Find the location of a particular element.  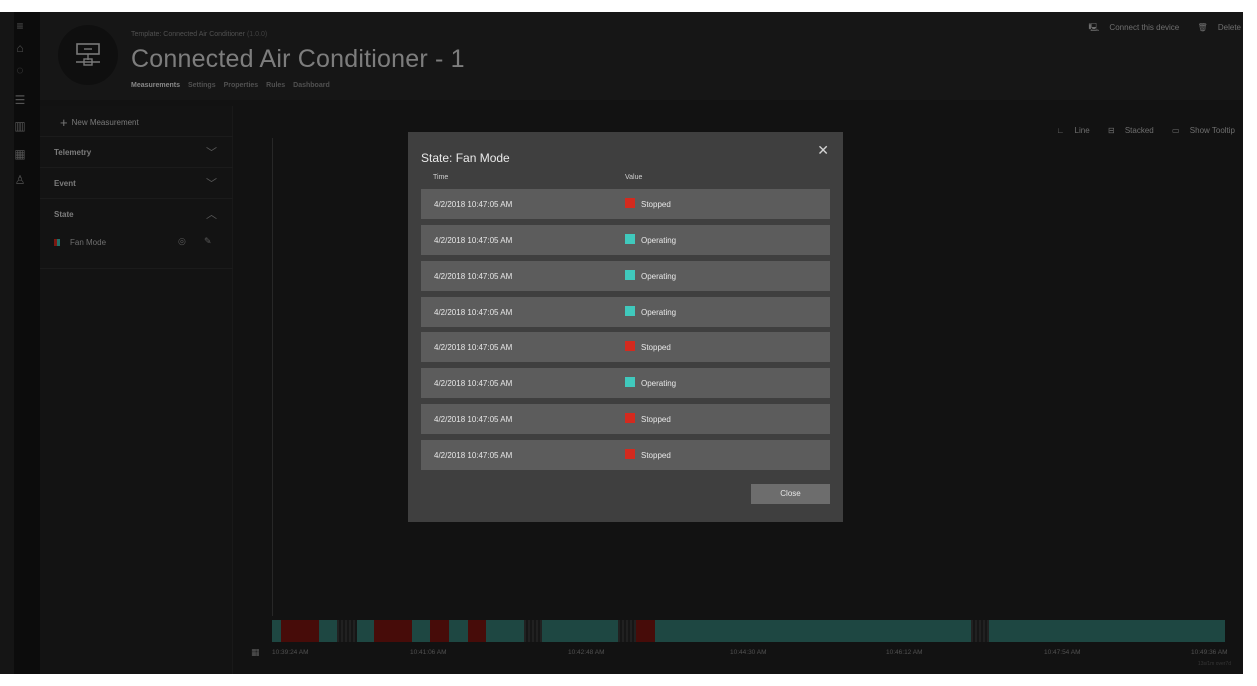

close-icon: ✕ is located at coordinates (823, 150).